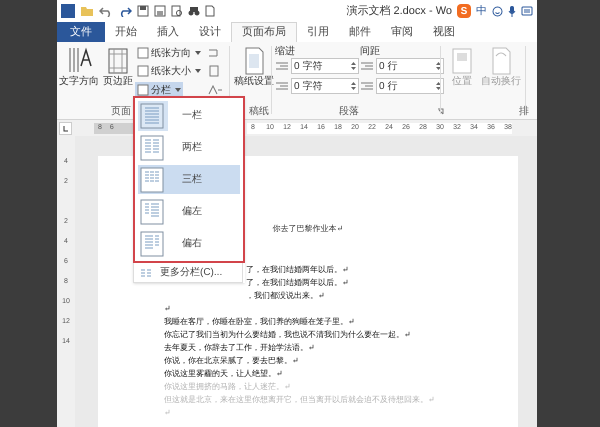  What do you see at coordinates (239, 348) in the screenshot?
I see `text-line: 去年夏天，你辞去了工作，开始学法语。↵` at bounding box center [239, 348].